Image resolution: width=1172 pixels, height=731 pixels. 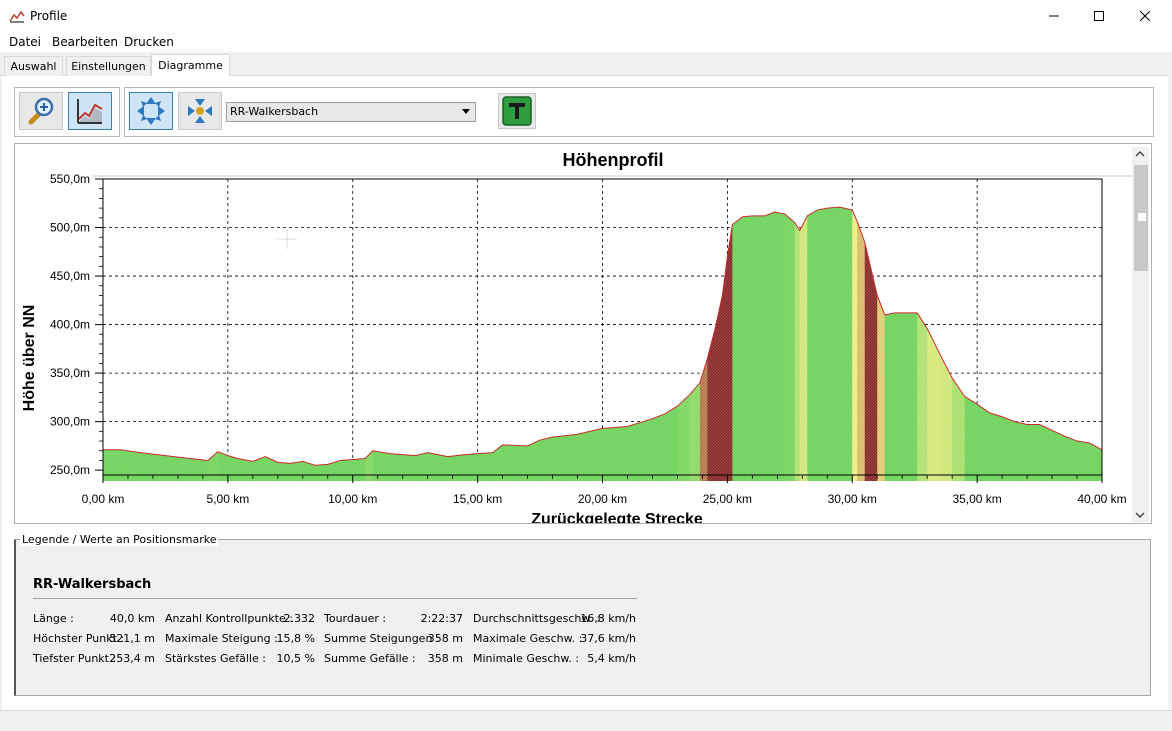 I want to click on profile-app-icon, so click(x=17, y=16).